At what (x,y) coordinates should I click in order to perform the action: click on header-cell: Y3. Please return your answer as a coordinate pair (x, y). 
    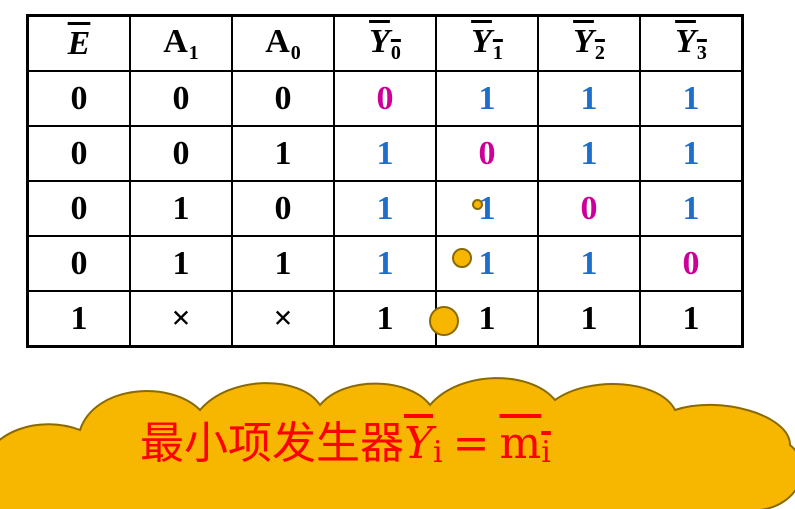
    Looking at the image, I should click on (691, 43).